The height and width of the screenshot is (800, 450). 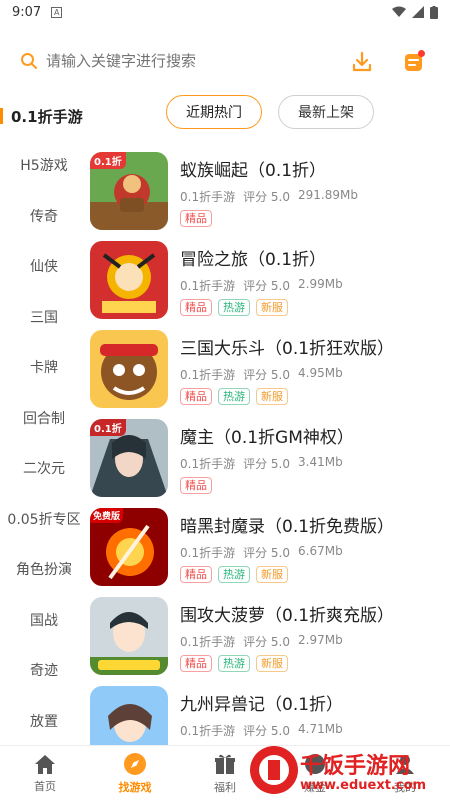 I want to click on game-meta: 0.1折手游 评分 5.0 6.67Mb, so click(x=261, y=552).